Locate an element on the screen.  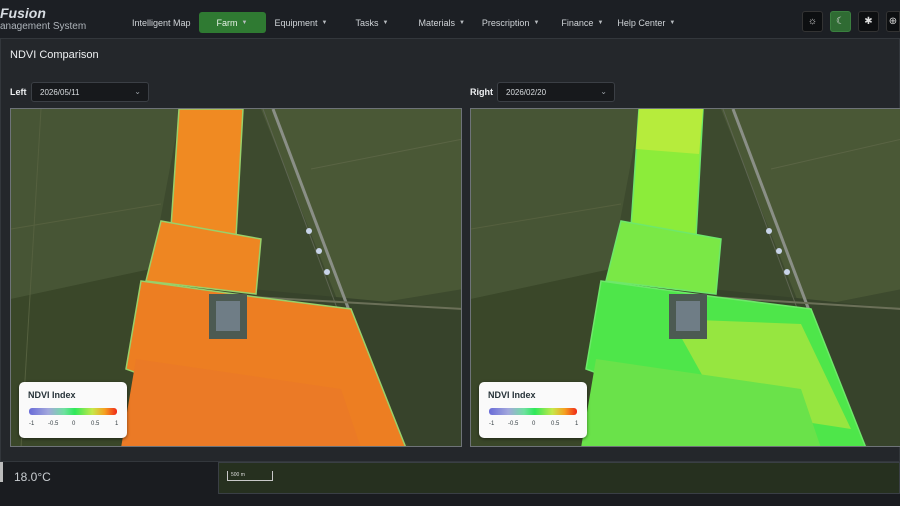
left-date-select: 2026/05/11 ⌄ is located at coordinates (90, 92).